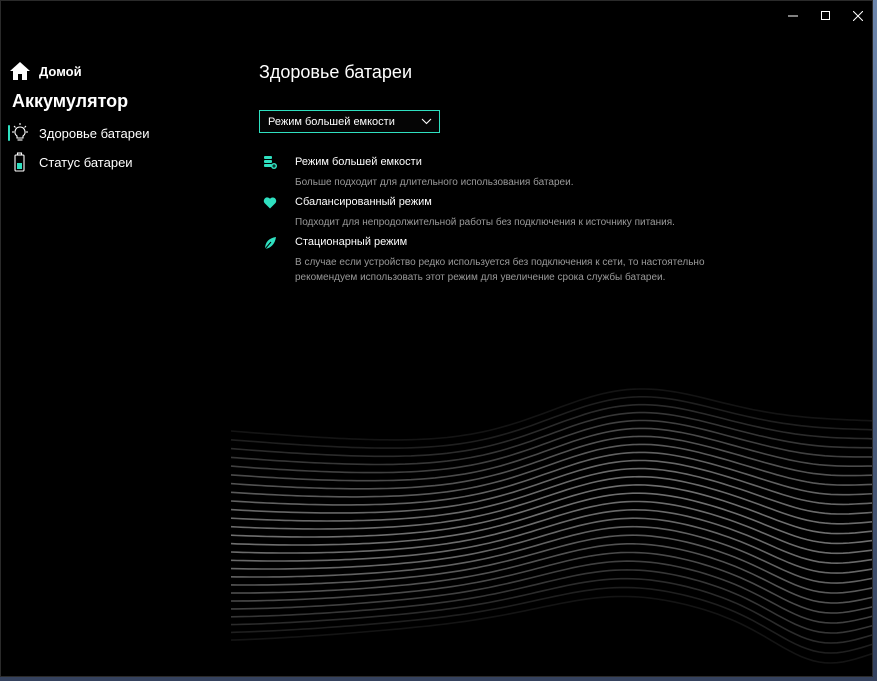  Describe the element at coordinates (70, 101) in the screenshot. I see `nav-section-title: Аккумулятор` at that location.